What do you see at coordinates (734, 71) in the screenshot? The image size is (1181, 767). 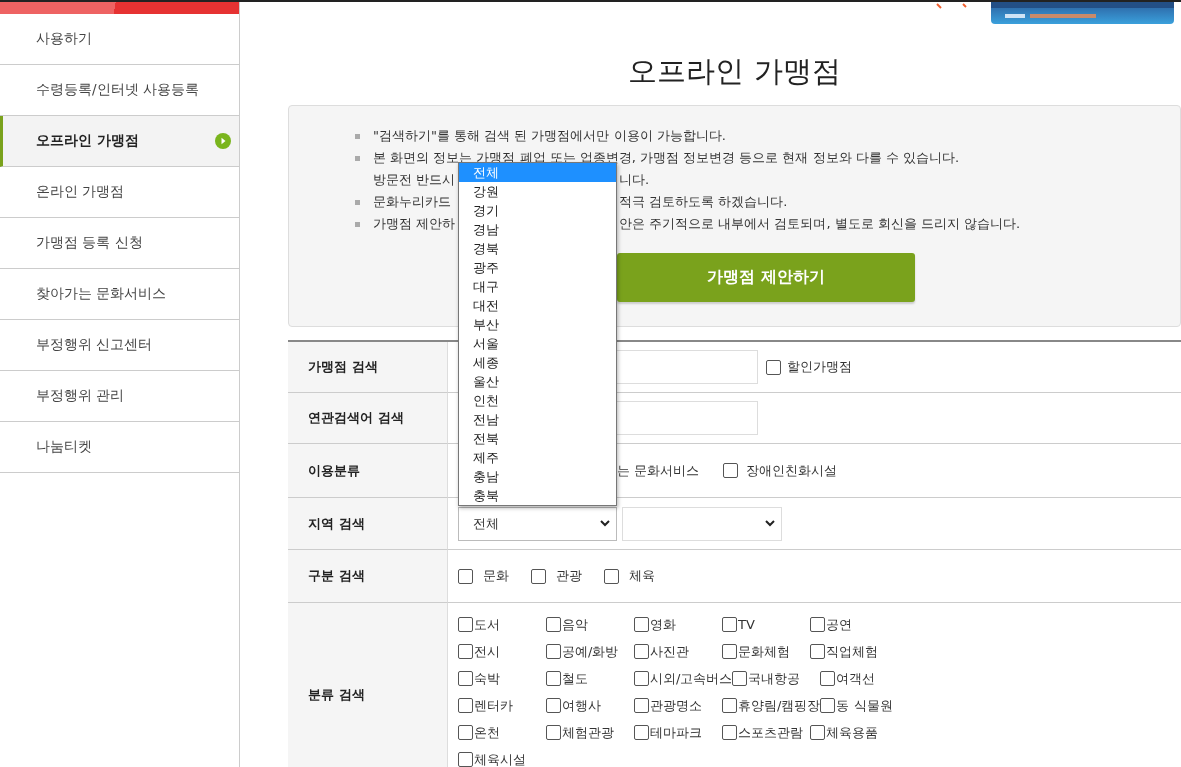 I see `page-title: 오프라인 가맹점` at bounding box center [734, 71].